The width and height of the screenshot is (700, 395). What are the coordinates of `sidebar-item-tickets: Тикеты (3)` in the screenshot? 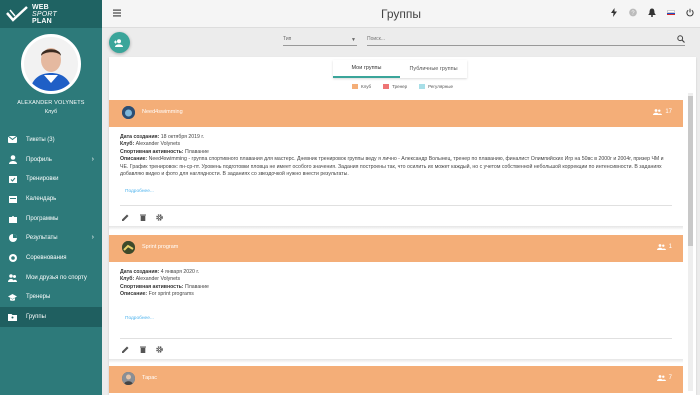 It's located at (51, 140).